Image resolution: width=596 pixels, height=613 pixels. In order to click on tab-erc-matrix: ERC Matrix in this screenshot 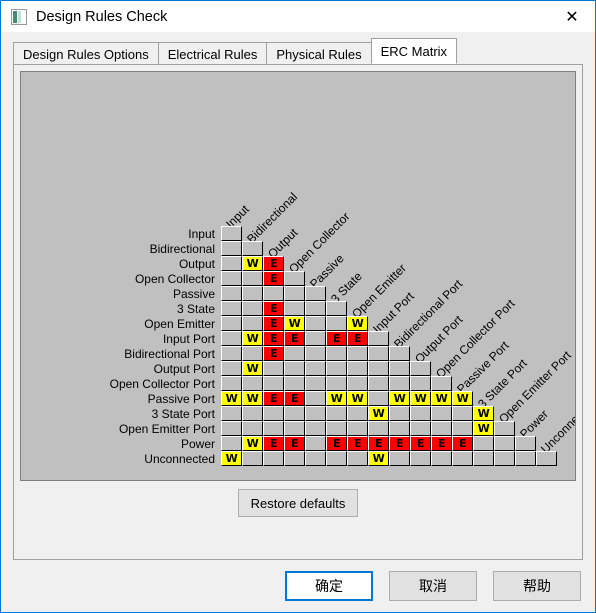, I will do `click(414, 51)`.